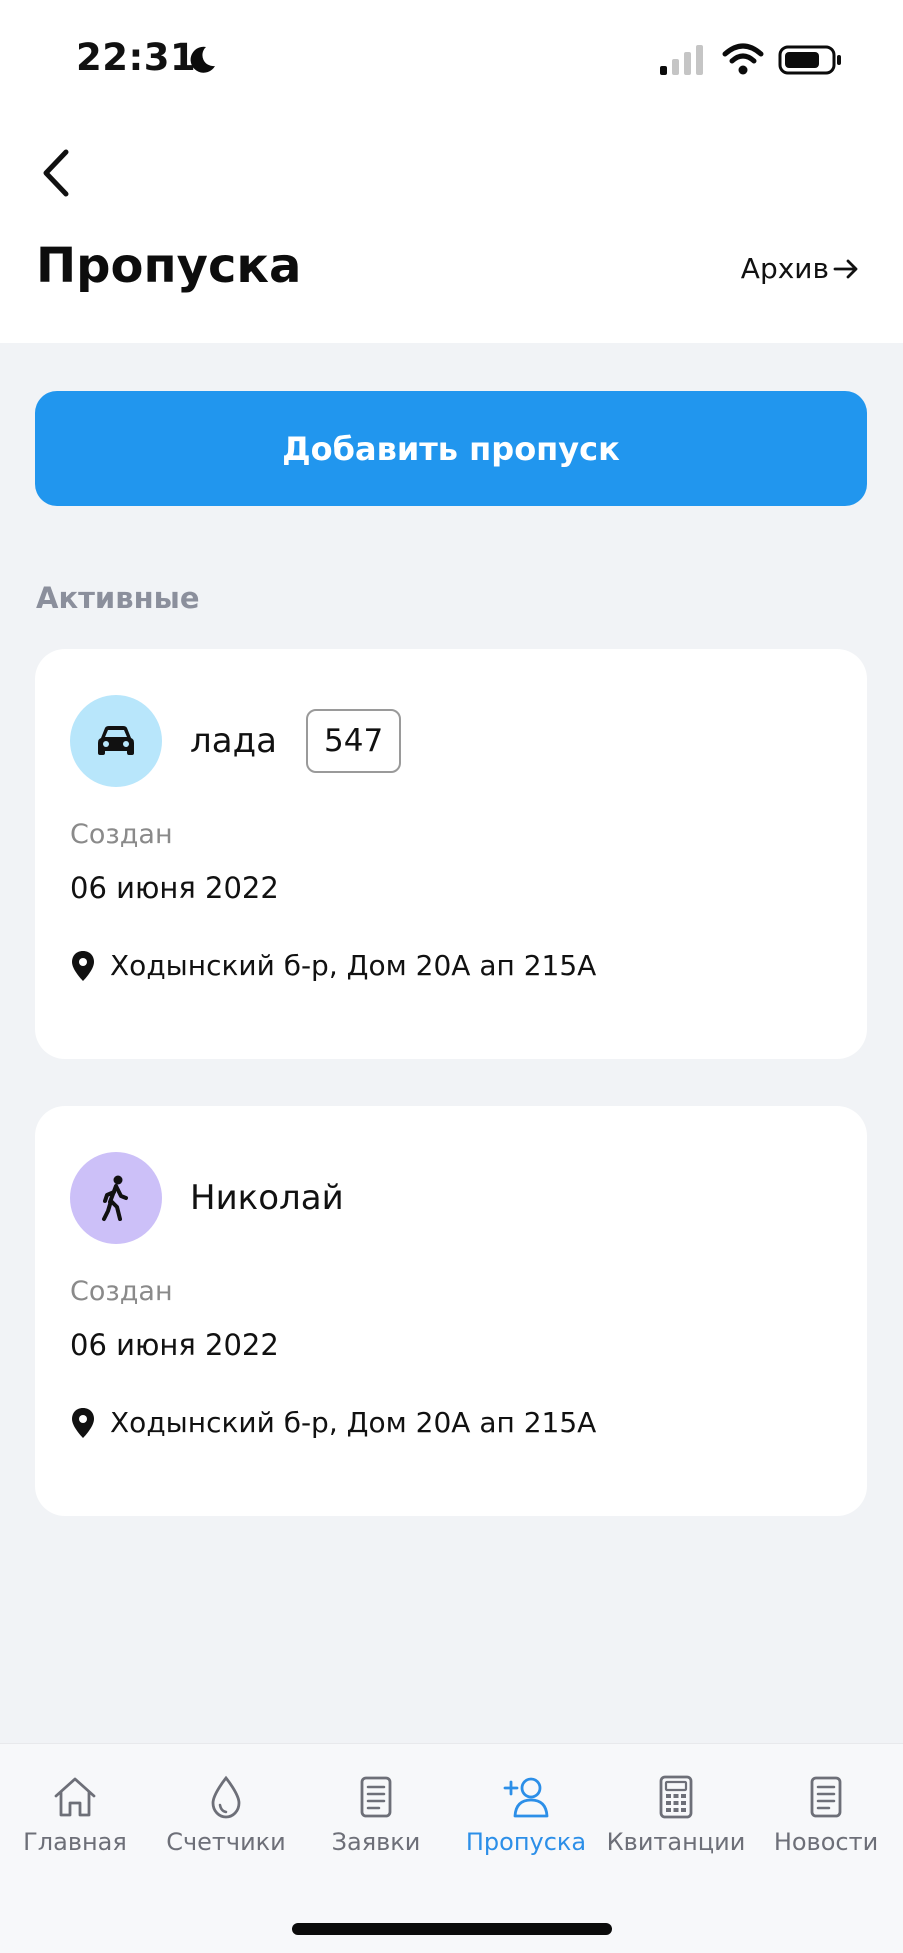  What do you see at coordinates (376, 1797) in the screenshot?
I see `document-icon` at bounding box center [376, 1797].